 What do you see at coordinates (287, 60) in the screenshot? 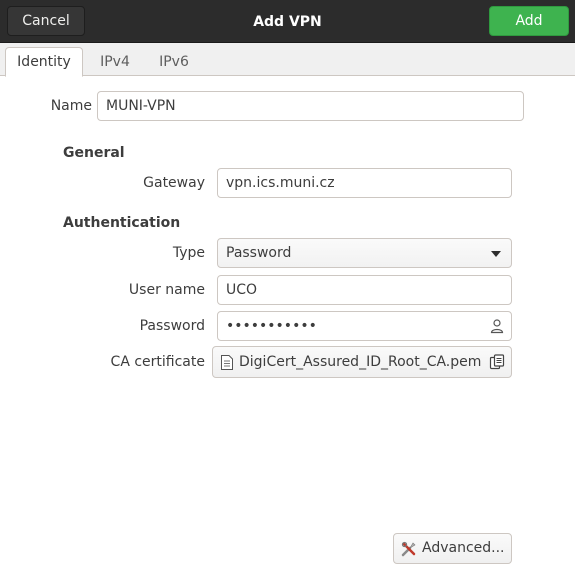
I see `tab-strip: Identity IPv4 IPv6` at bounding box center [287, 60].